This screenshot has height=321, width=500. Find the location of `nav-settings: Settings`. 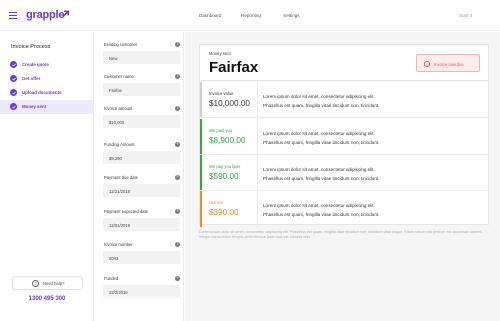

nav-settings: Settings is located at coordinates (291, 15).